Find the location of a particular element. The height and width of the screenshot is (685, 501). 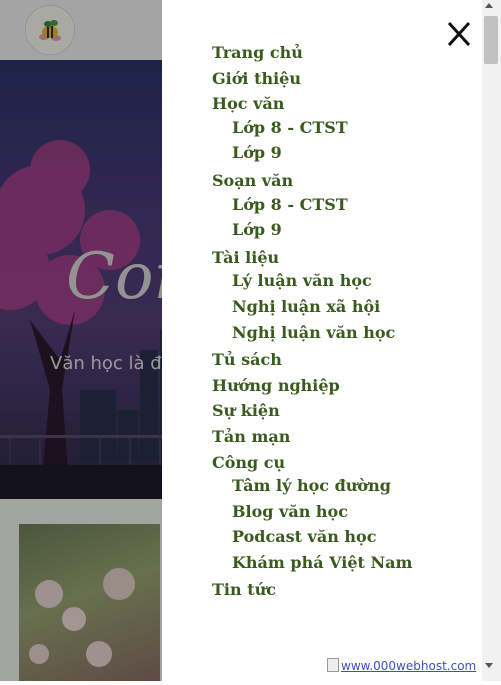

menu-subitem-blog-van-hoc: Blog văn học is located at coordinates (280, 511).